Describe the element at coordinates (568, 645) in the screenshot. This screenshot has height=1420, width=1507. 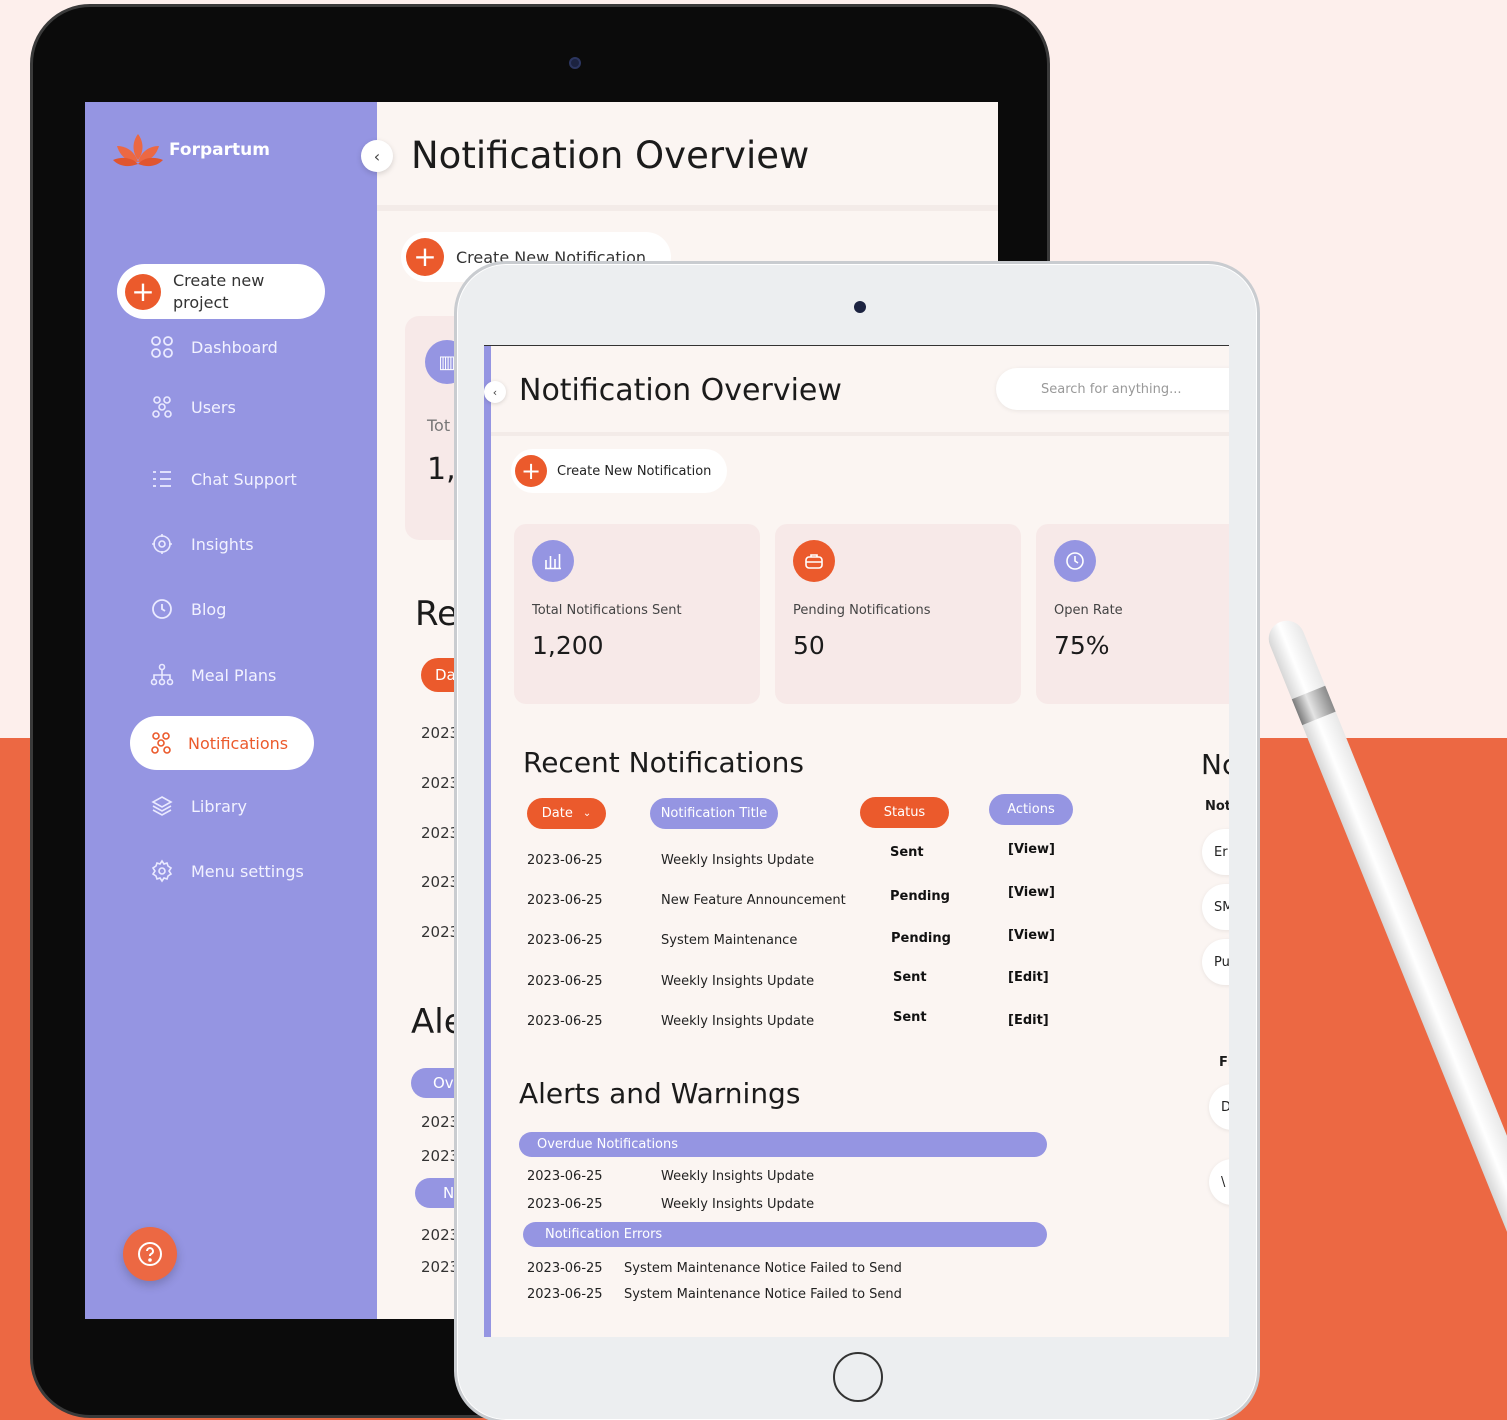
I see `stat-value: 1,200` at that location.